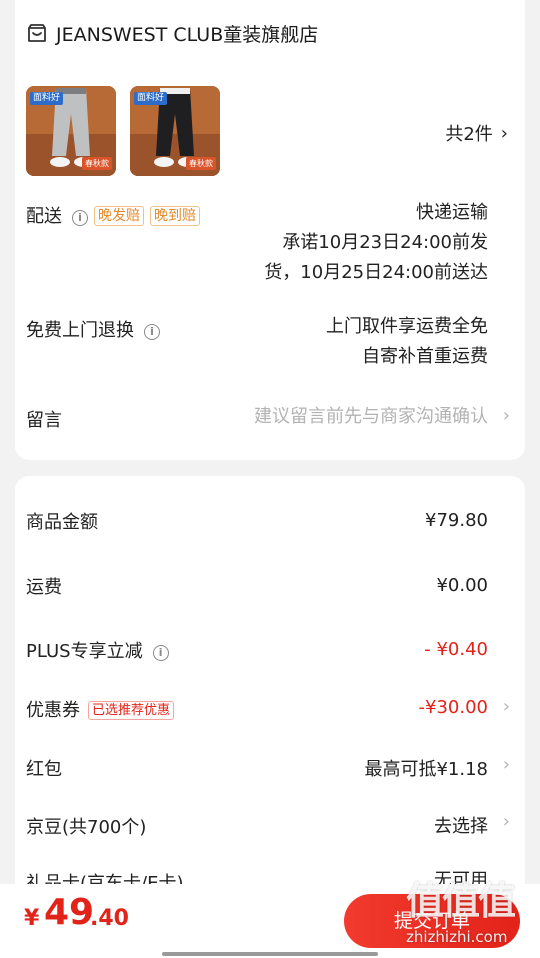  I want to click on price-currency: ¥, so click(32, 918).